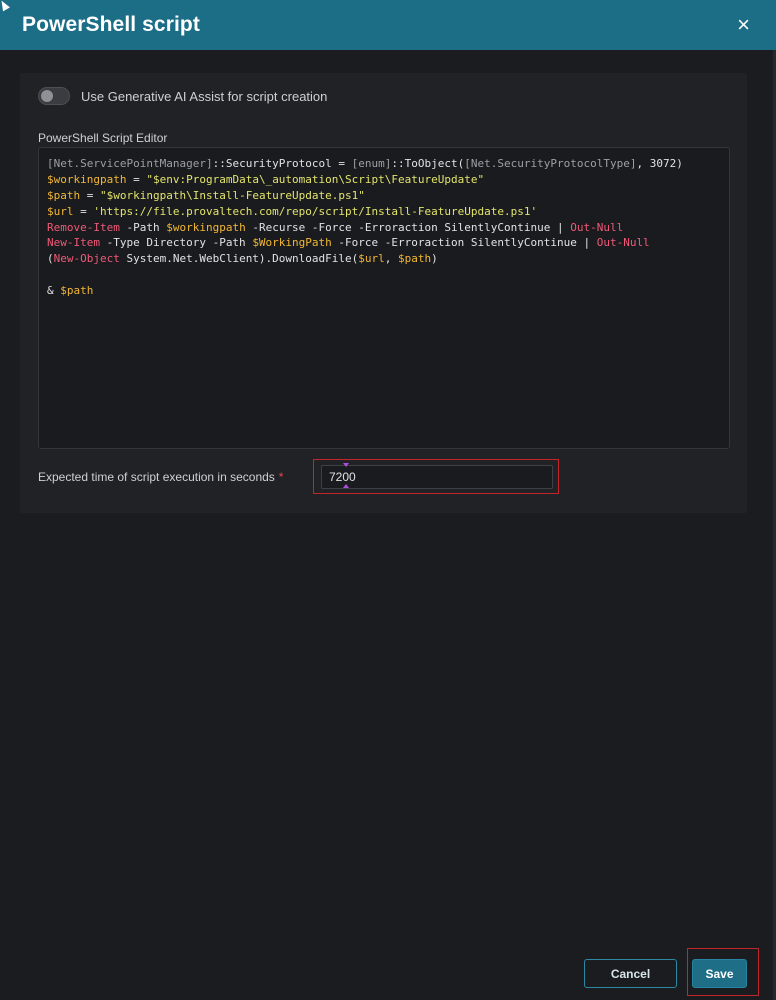 This screenshot has height=1000, width=776. I want to click on code-token: (, so click(50, 259).